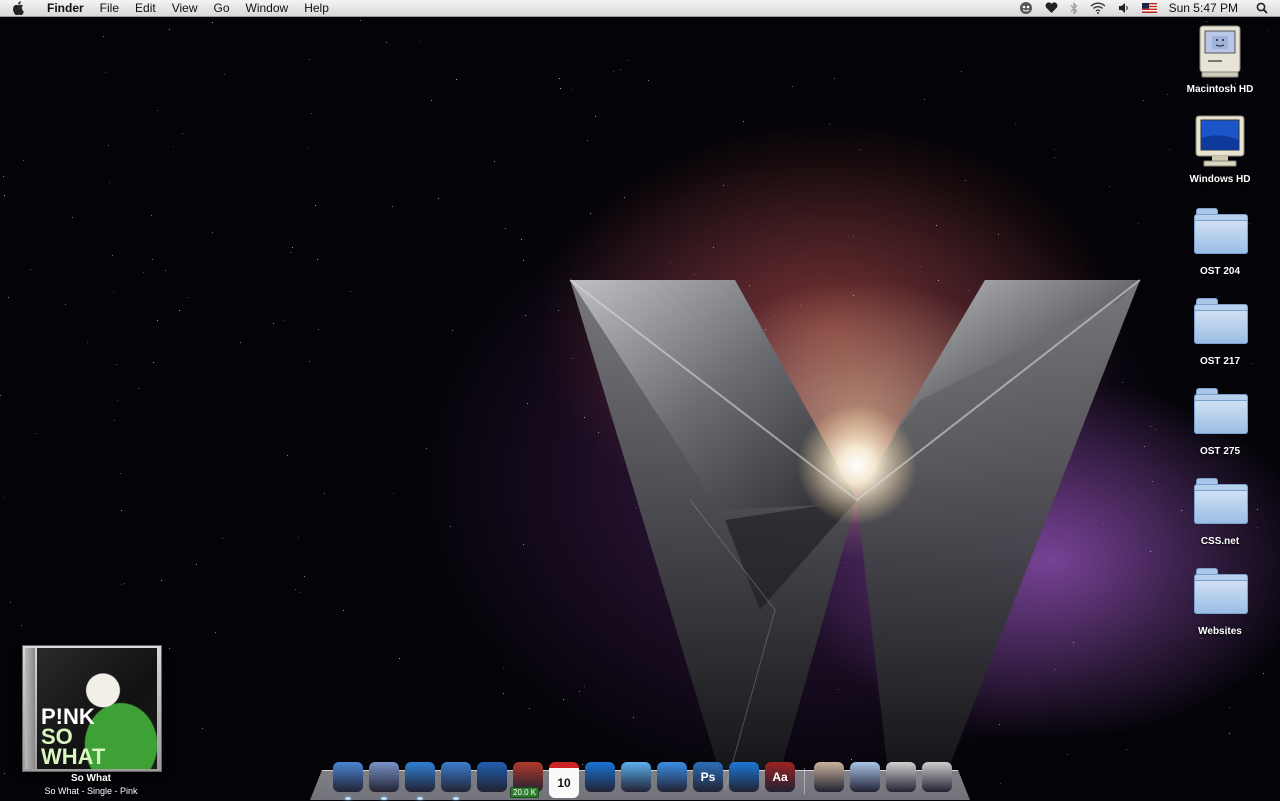 The image size is (1280, 801). I want to click on heart-icon, so click(1051, 8).